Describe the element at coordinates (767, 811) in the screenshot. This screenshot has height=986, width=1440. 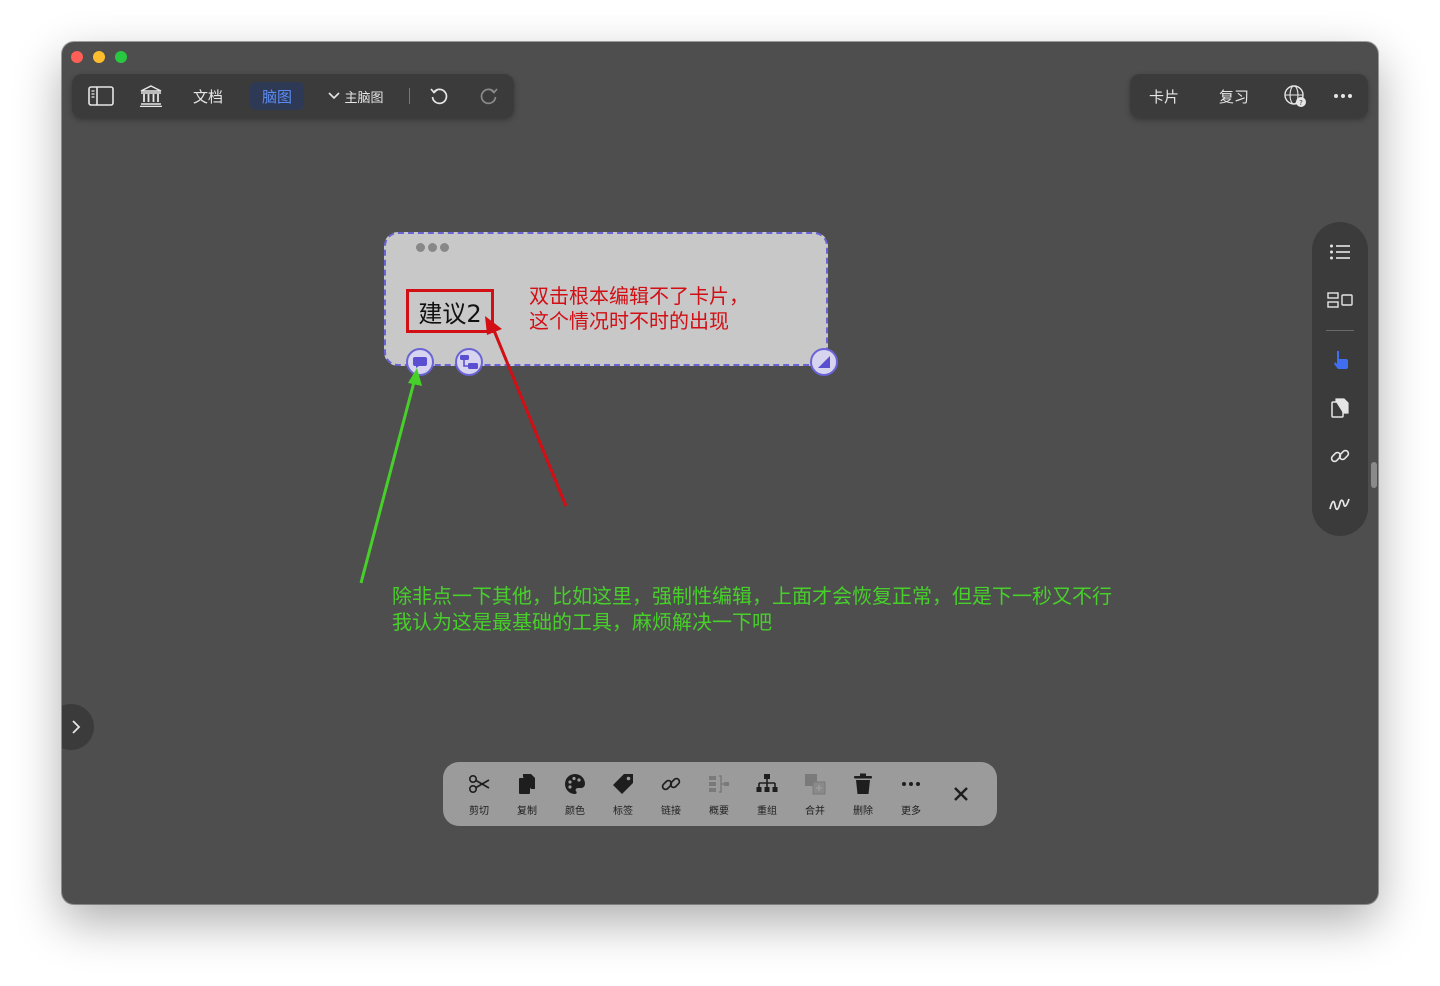
I see `reorganize-label: 重组` at that location.